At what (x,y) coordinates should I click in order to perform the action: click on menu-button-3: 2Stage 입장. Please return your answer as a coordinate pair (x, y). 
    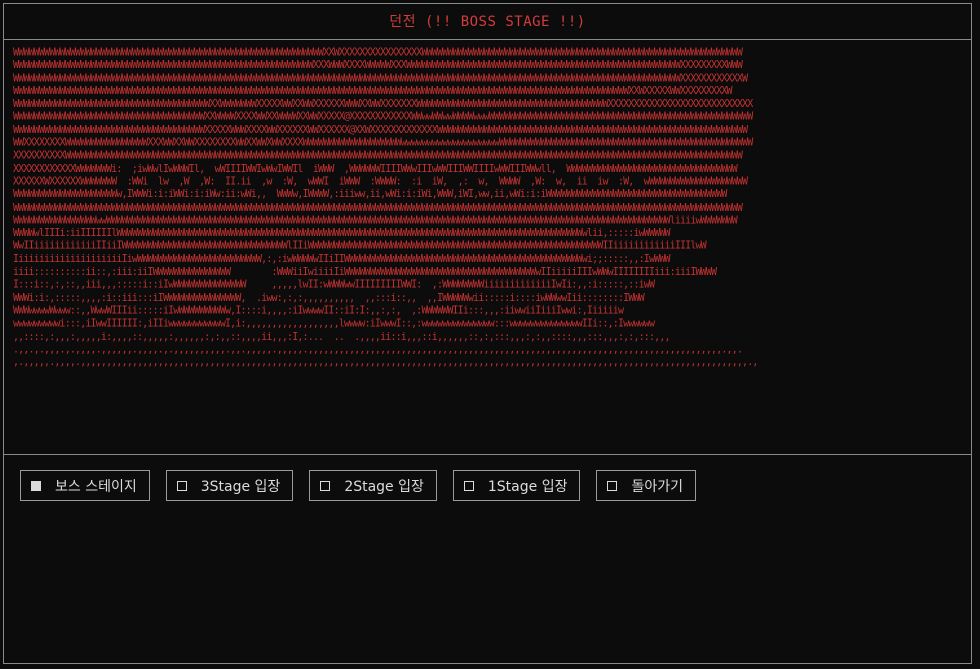
    Looking at the image, I should click on (373, 485).